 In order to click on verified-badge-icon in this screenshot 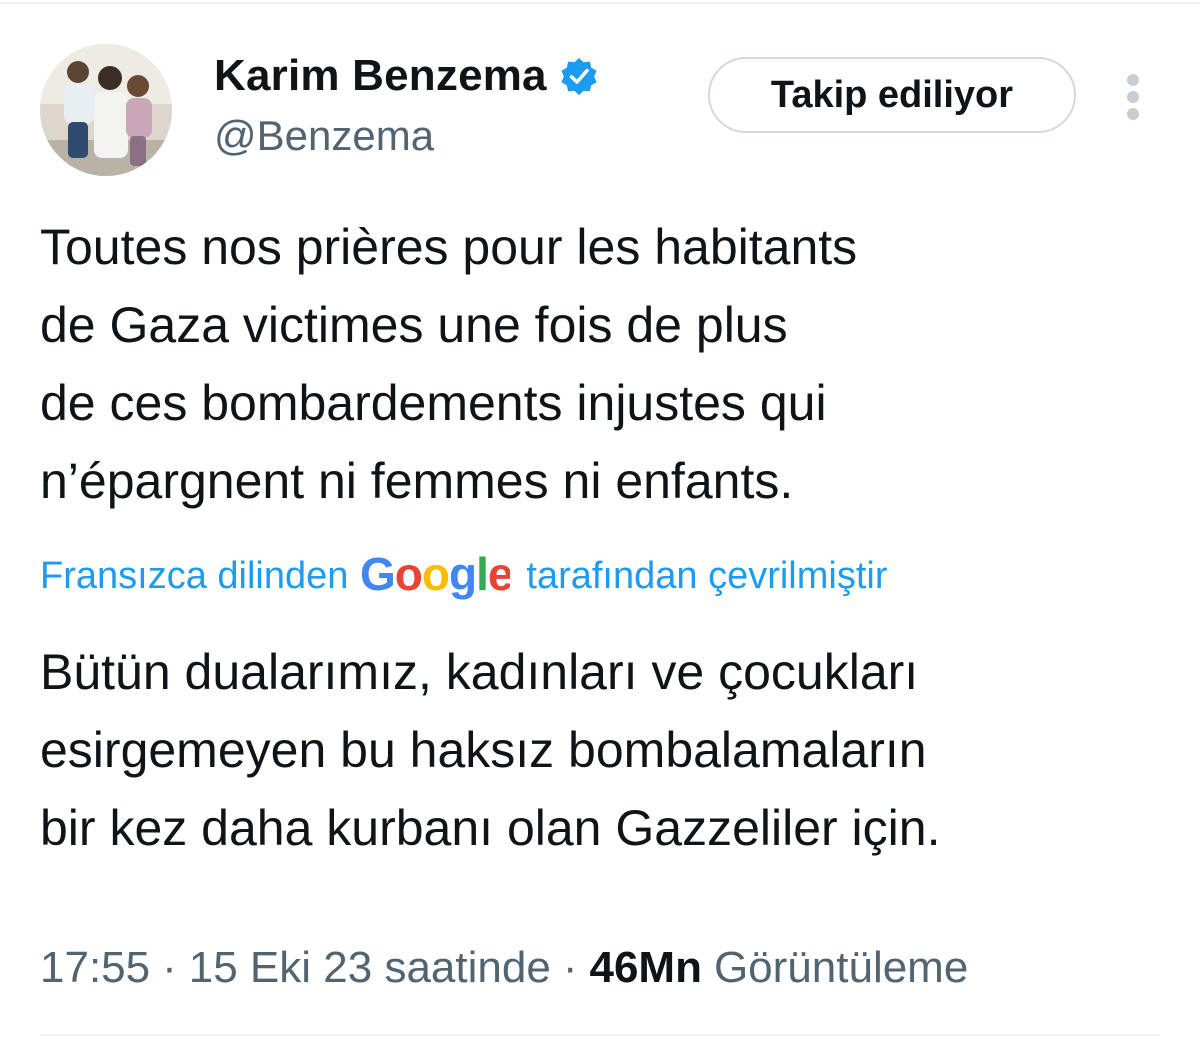, I will do `click(579, 76)`.